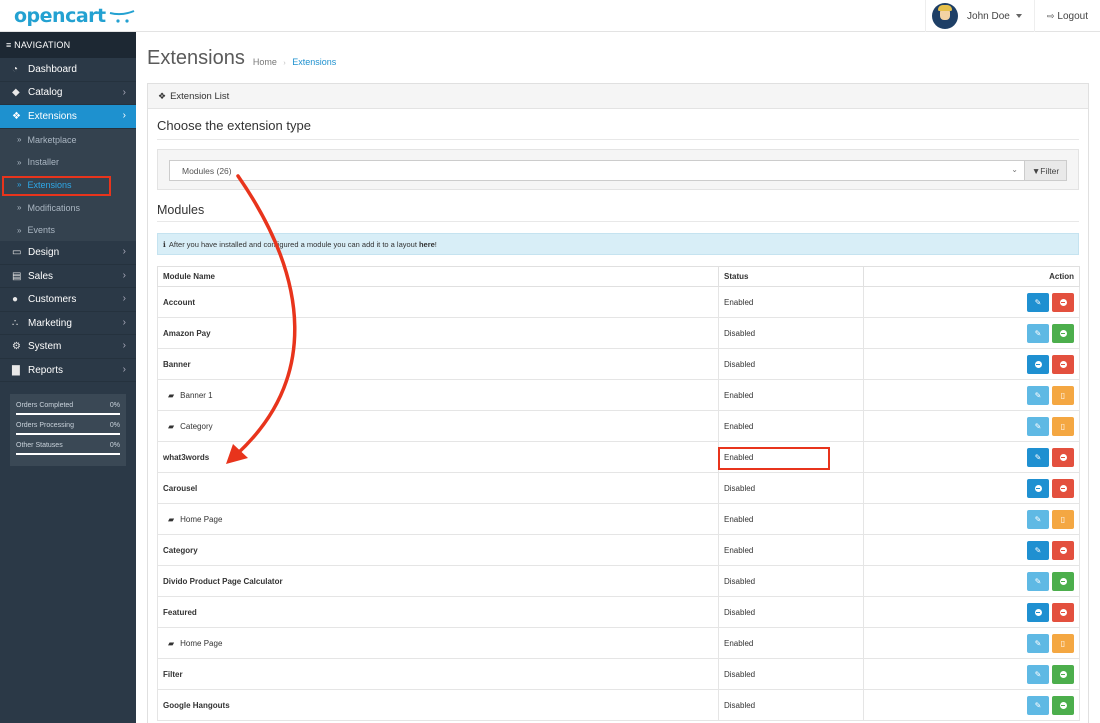 This screenshot has width=1100, height=723. Describe the element at coordinates (618, 550) in the screenshot. I see `table-row: Category Enabled ✎` at that location.